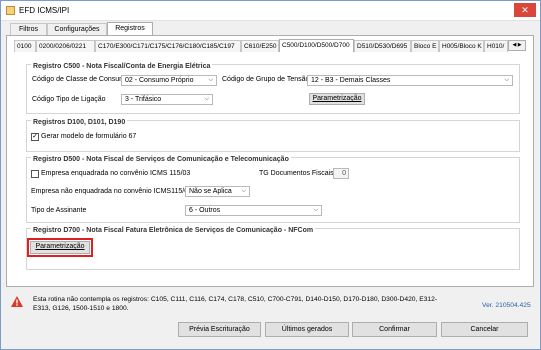 This screenshot has width=541, height=350. Describe the element at coordinates (167, 99) in the screenshot. I see `tipo-ligacao-select: 3 - Trifásico ⌵` at that location.